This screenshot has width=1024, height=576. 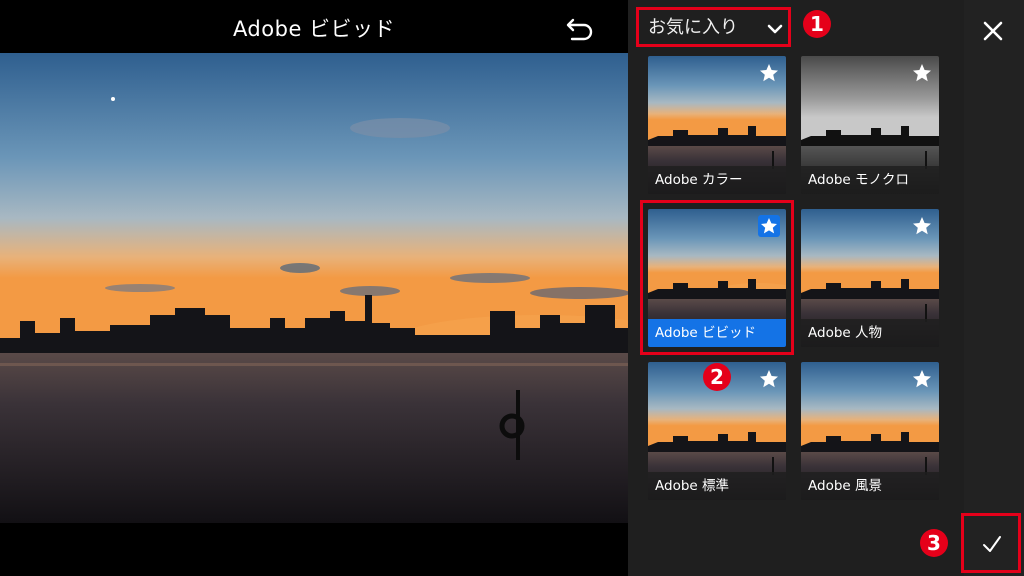 What do you see at coordinates (717, 180) in the screenshot?
I see `preset-label: Adobe カラー` at bounding box center [717, 180].